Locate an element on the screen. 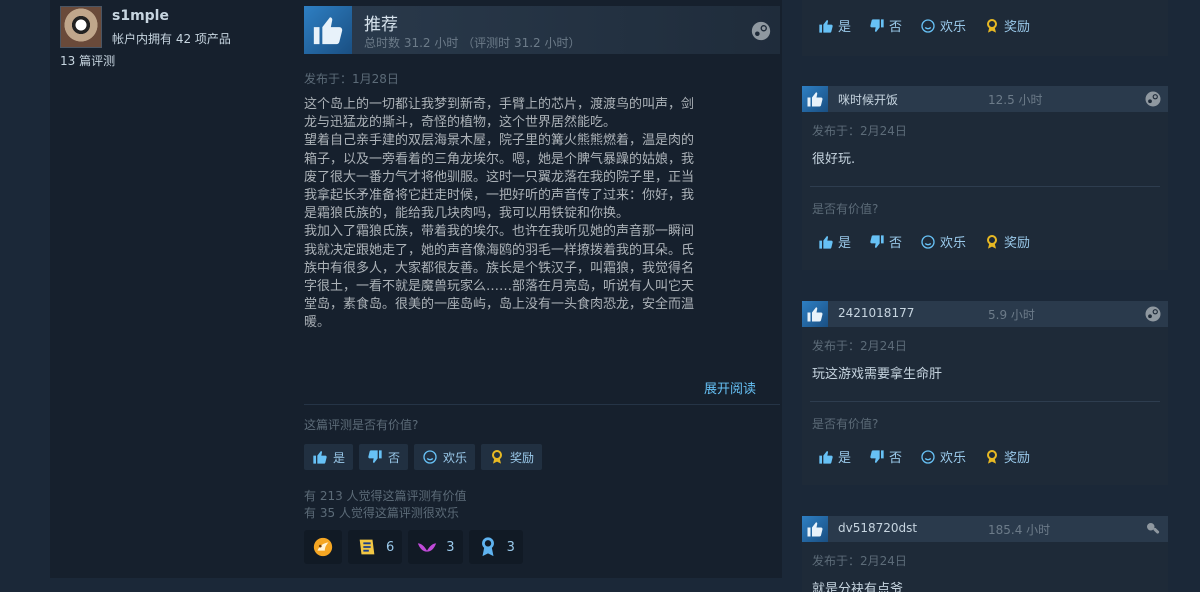  expand-review-link: 展开阅读 is located at coordinates (730, 387).